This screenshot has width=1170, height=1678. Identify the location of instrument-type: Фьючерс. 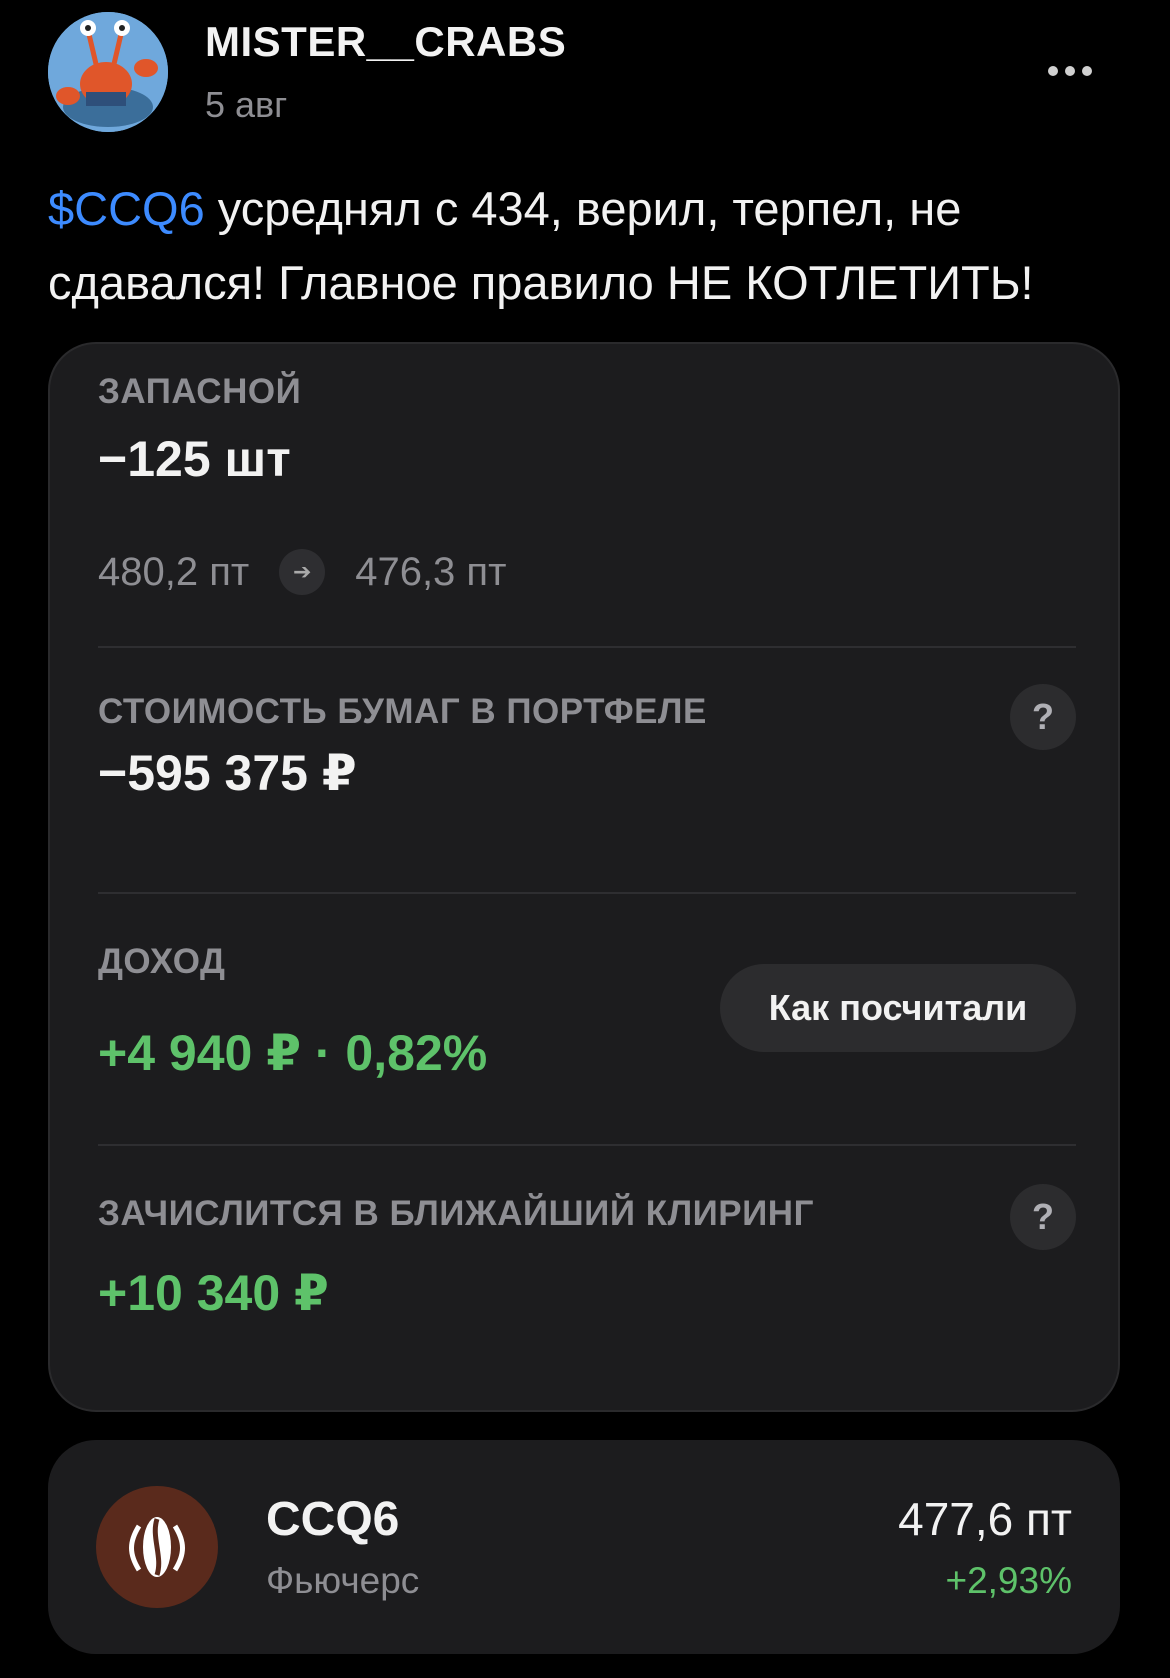
(343, 1580).